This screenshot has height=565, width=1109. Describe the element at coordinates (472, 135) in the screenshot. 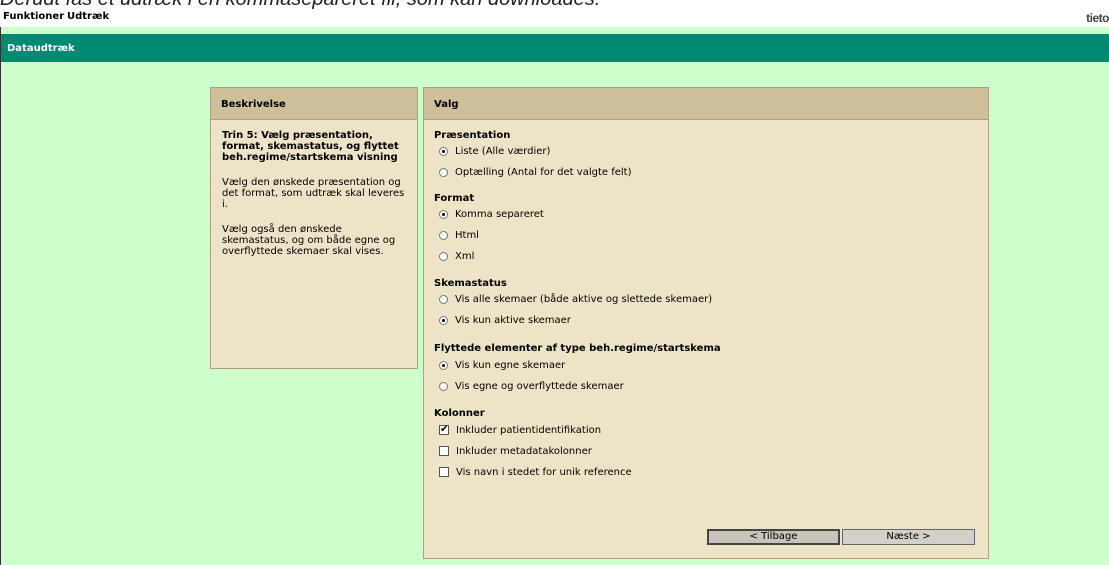

I see `section-title-presentation: Præsentation` at that location.